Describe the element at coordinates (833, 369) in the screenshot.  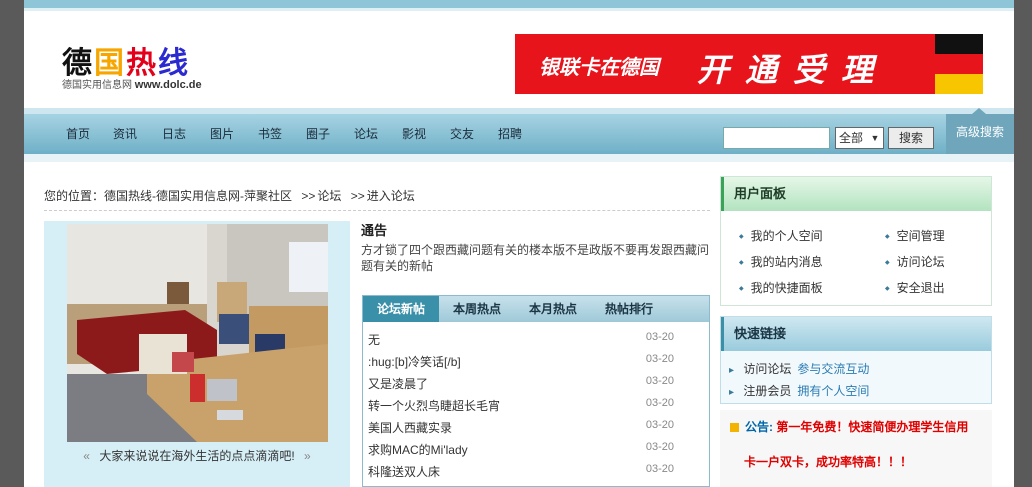
I see `quick-link-sub: 参与交流互动` at that location.